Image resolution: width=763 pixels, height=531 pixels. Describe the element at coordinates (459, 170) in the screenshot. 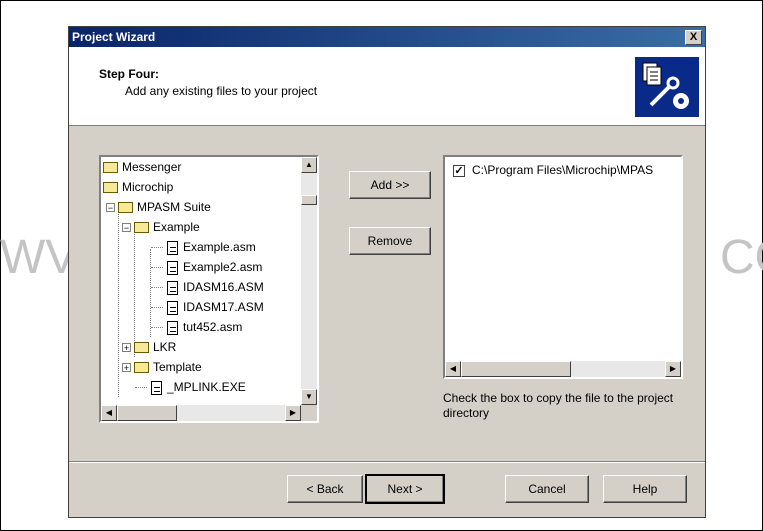

I see `copy-to-project-checkbox: ✓` at that location.